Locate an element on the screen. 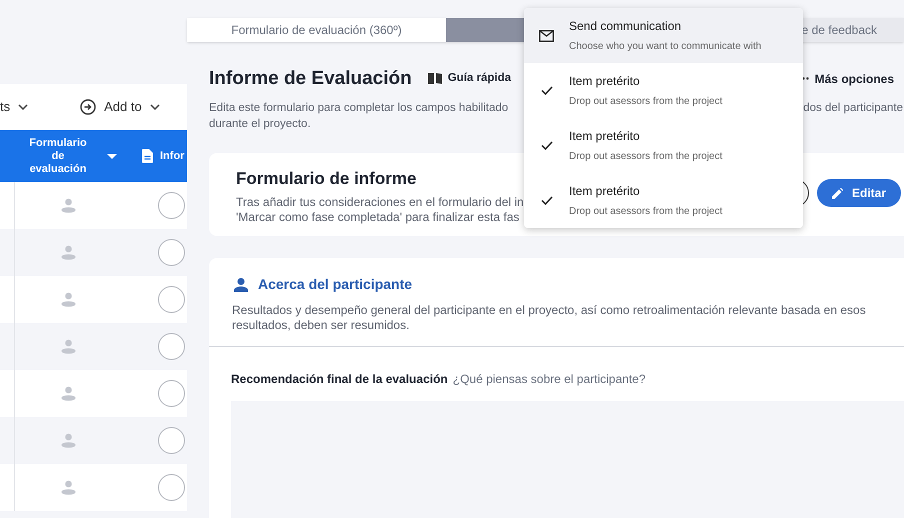 The image size is (904, 518). document-icon is located at coordinates (147, 156).